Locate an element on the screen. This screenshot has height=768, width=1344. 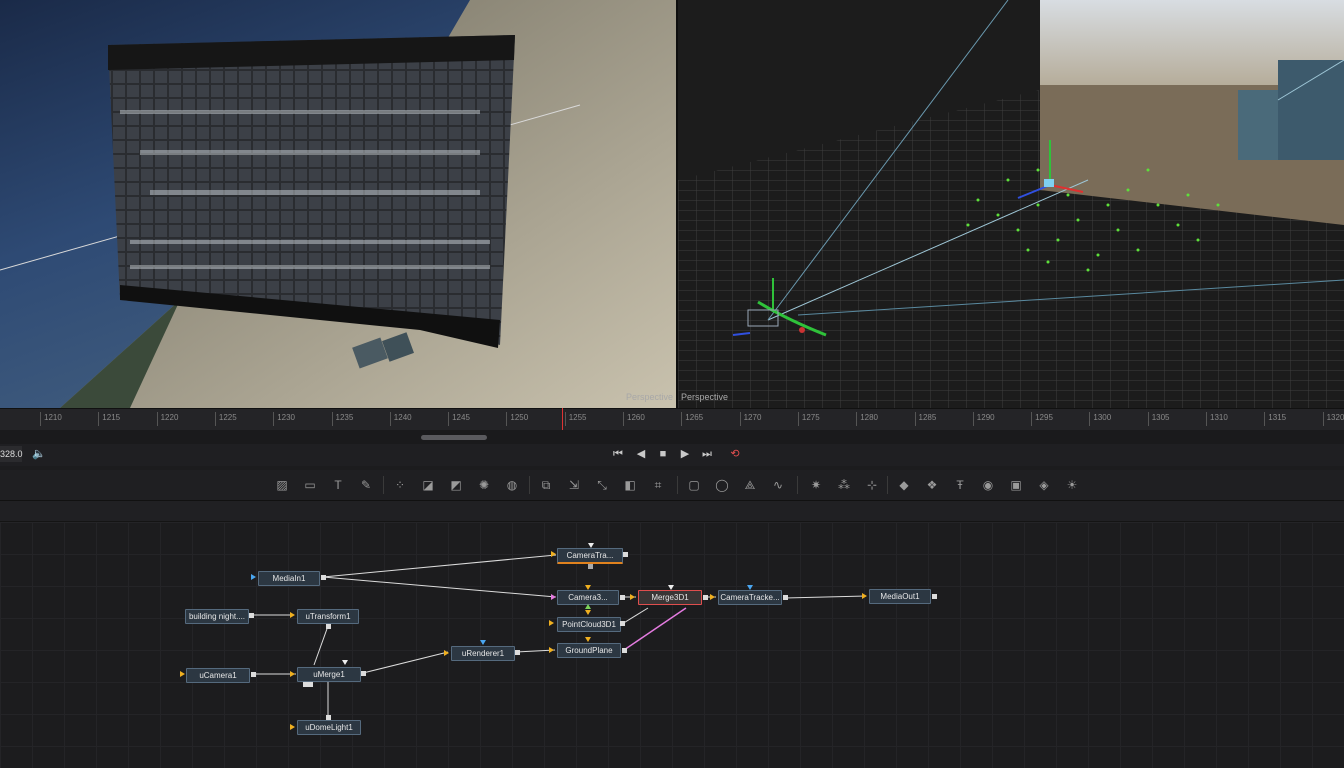
playhead is located at coordinates (562, 420).